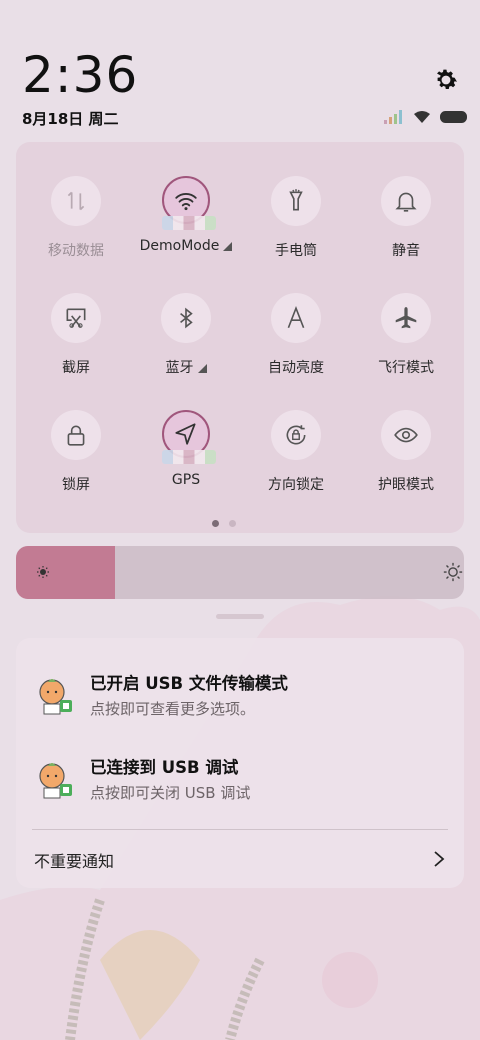 The height and width of the screenshot is (1040, 480). Describe the element at coordinates (76, 368) in the screenshot. I see `tile-label: 截屏` at that location.